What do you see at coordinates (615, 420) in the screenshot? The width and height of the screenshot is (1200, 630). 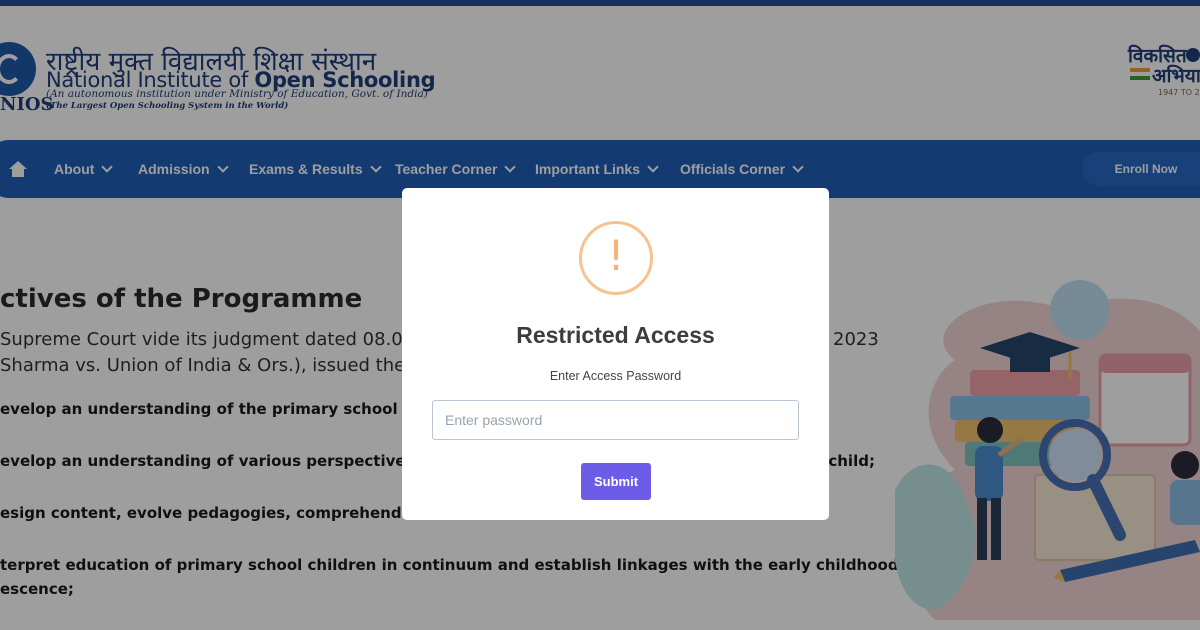 I see `password-input` at bounding box center [615, 420].